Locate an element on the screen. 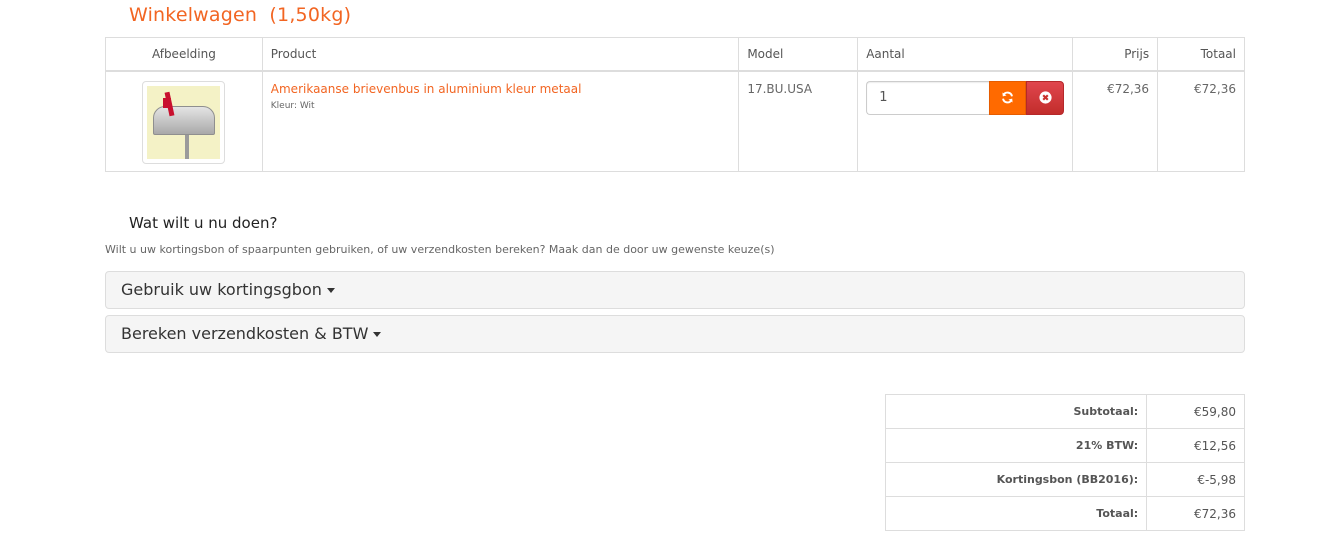  quantity-input: 1 is located at coordinates (928, 97).